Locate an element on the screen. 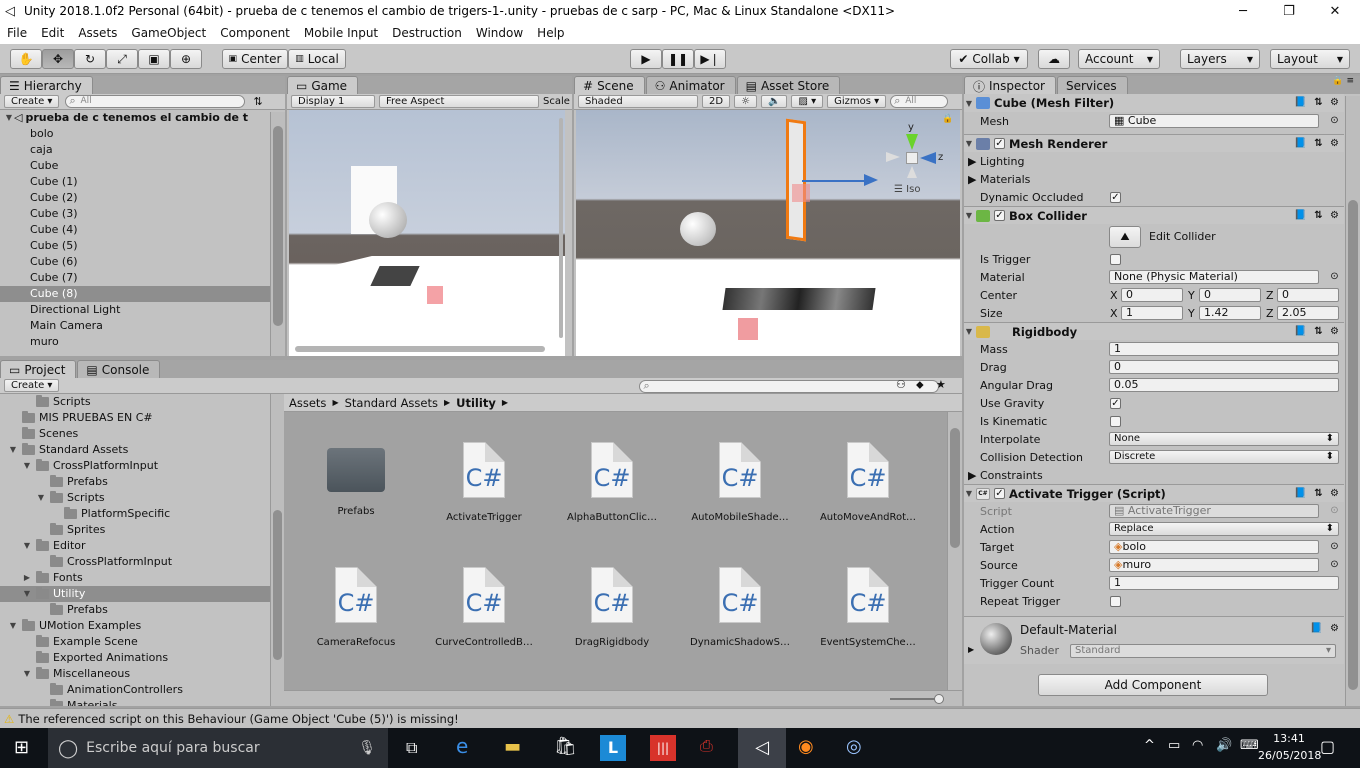 Image resolution: width=1360 pixels, height=768 pixels. axis-y-cone is located at coordinates (912, 142).